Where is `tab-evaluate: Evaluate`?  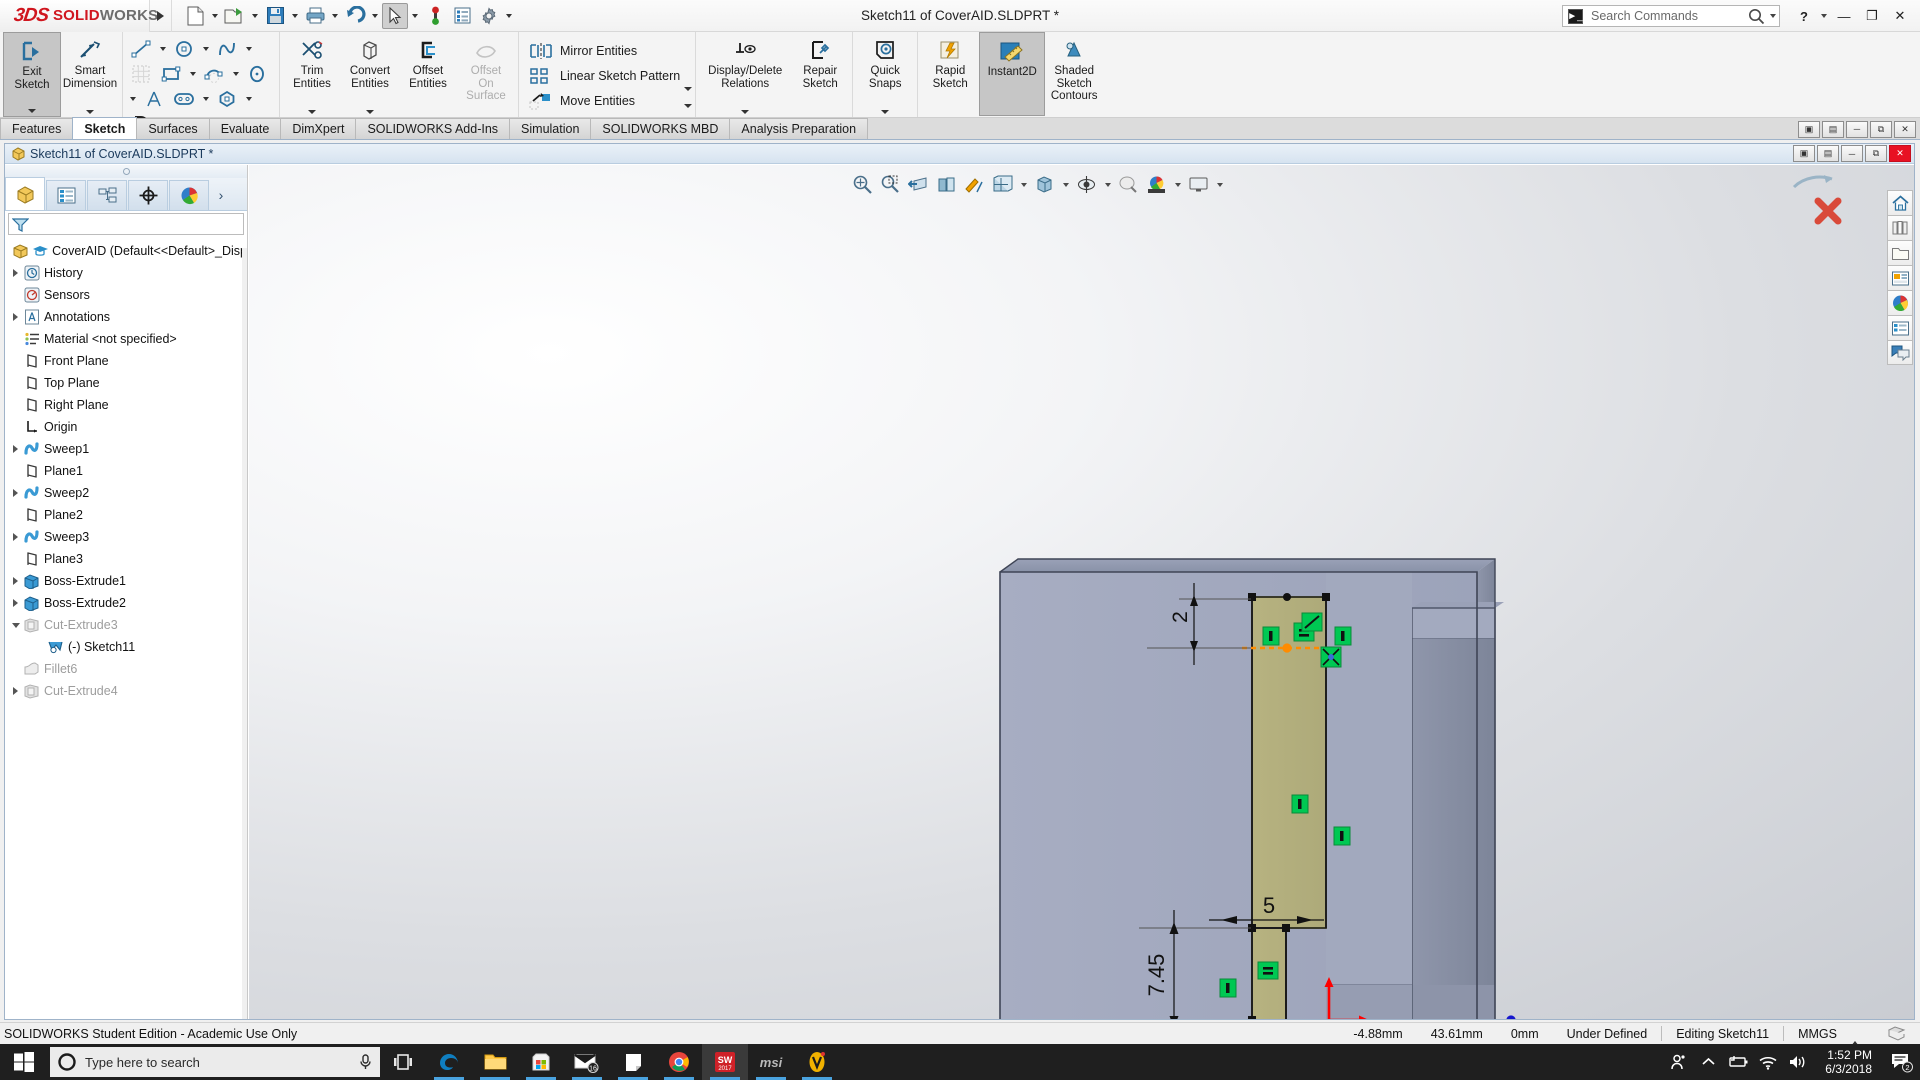
tab-evaluate: Evaluate is located at coordinates (245, 128).